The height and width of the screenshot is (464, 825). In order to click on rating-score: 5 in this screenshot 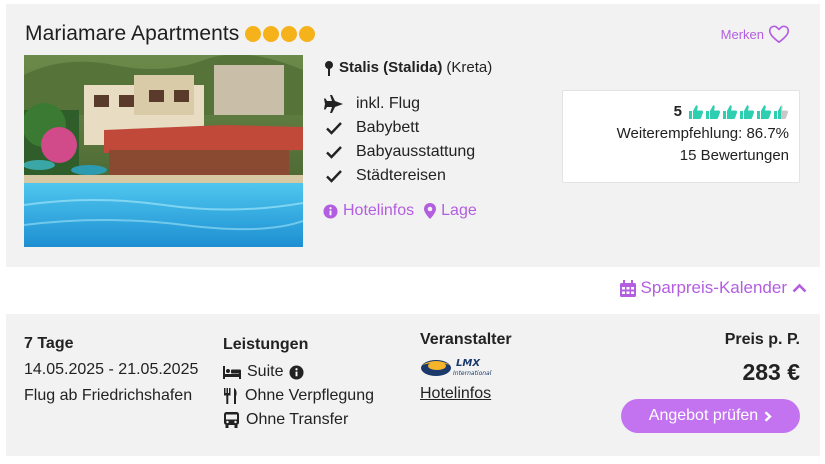, I will do `click(677, 111)`.